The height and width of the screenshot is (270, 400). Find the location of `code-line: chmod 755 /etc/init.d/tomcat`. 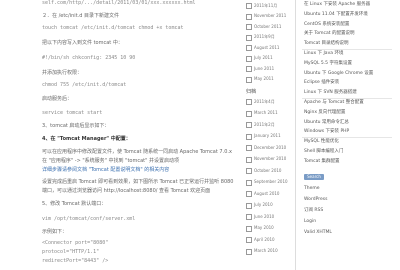

code-line: chmod 755 /etc/init.d/tomcat is located at coordinates (84, 85).